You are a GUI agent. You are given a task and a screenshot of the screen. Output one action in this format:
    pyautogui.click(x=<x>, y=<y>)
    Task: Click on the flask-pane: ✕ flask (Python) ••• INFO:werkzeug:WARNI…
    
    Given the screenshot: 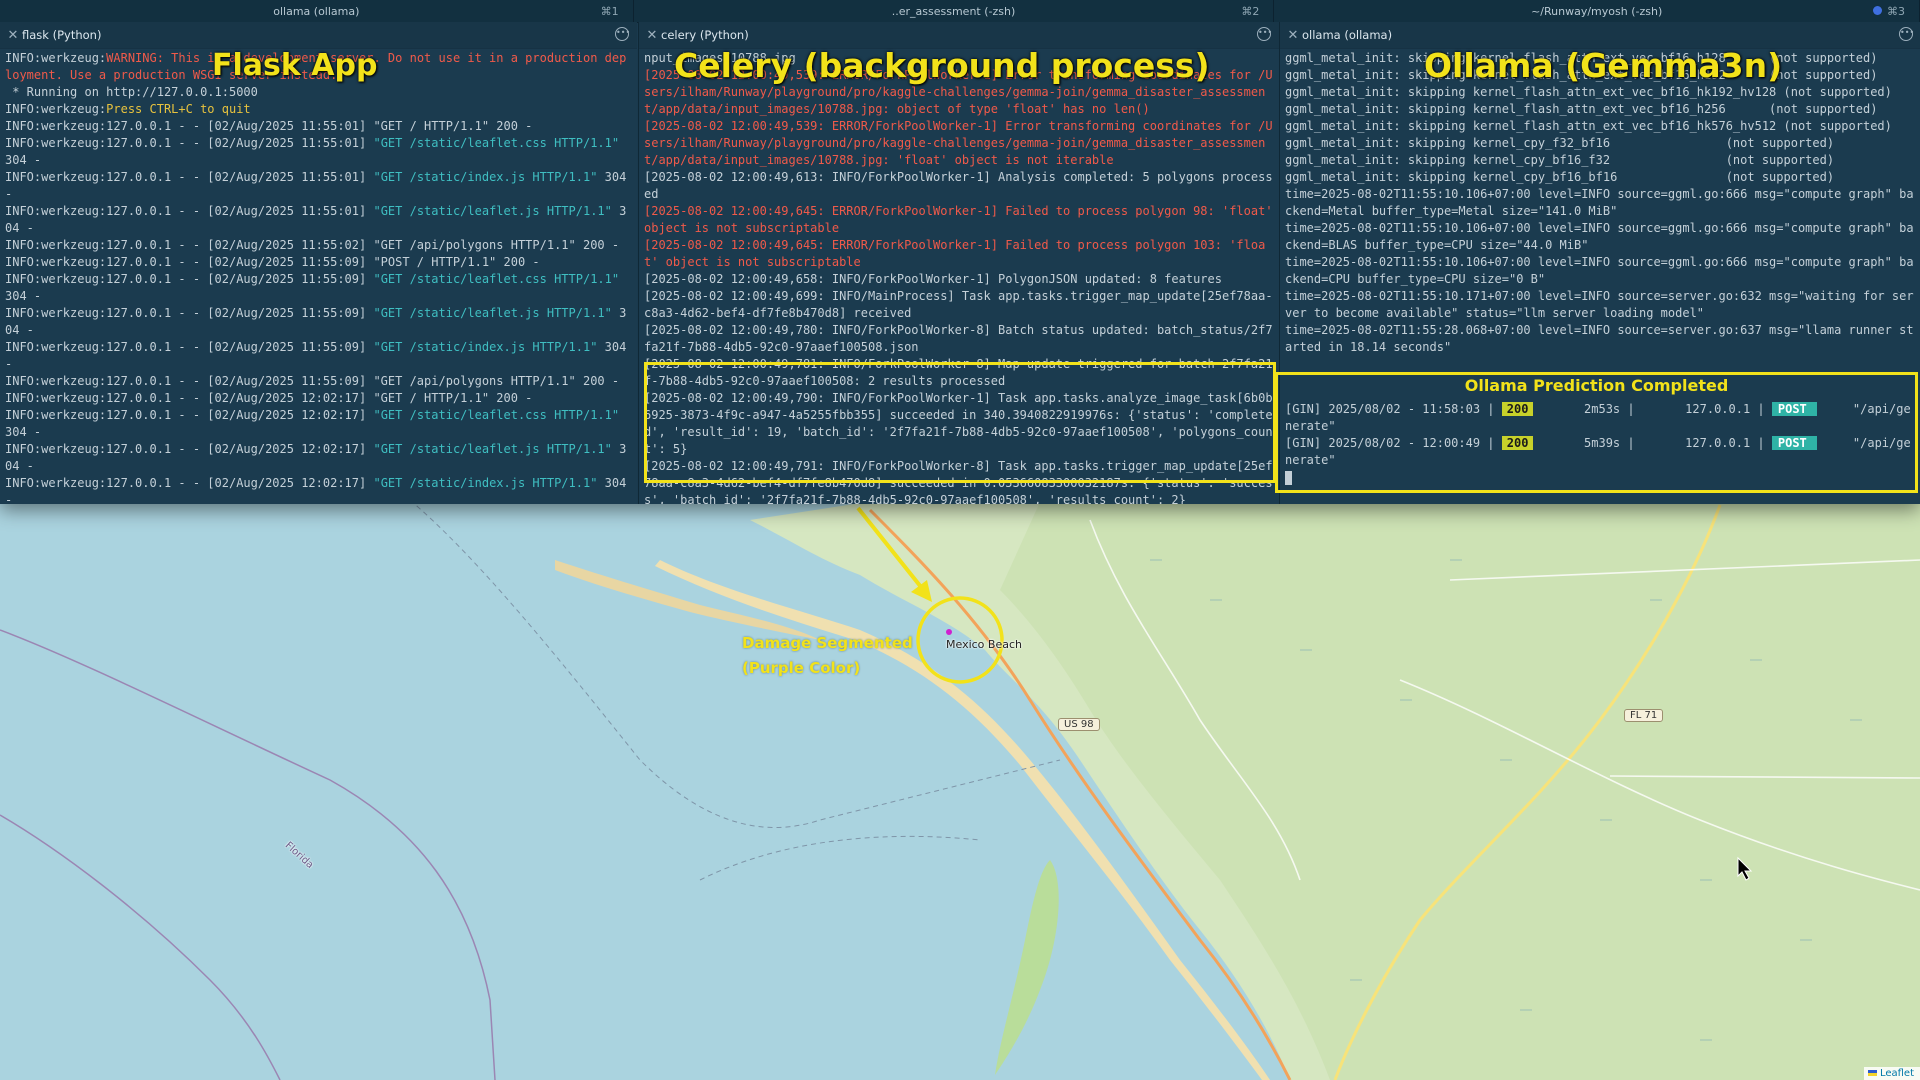 What is the action you would take?
    pyautogui.click(x=318, y=263)
    